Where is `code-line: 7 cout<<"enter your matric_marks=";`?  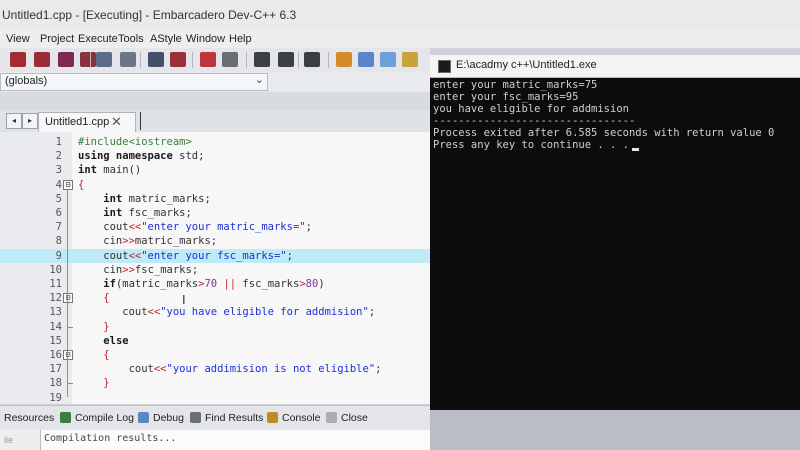 code-line: 7 cout<<"enter your matric_marks="; is located at coordinates (215, 227).